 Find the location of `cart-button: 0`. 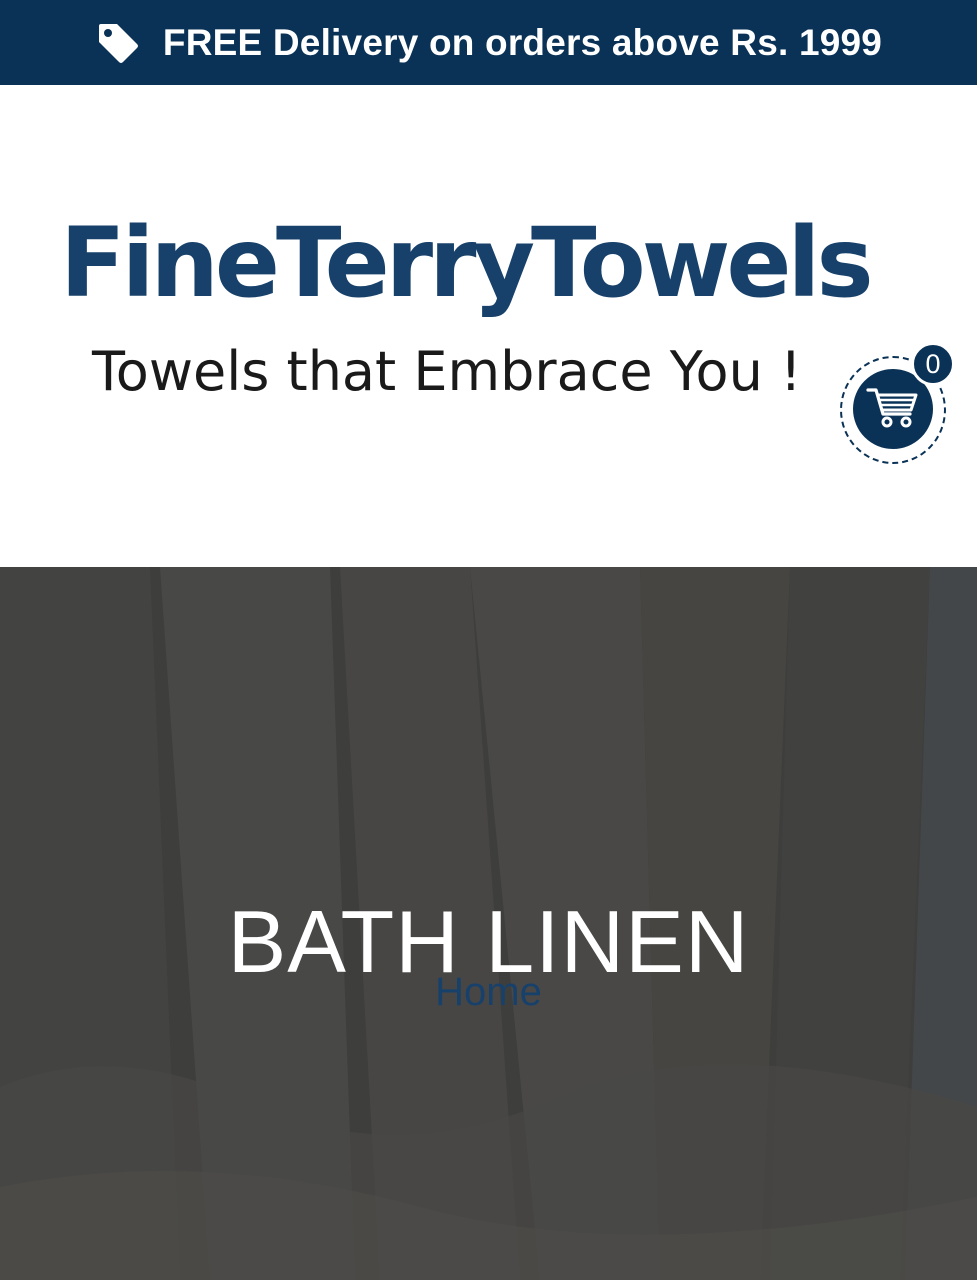

cart-button: 0 is located at coordinates (897, 403).